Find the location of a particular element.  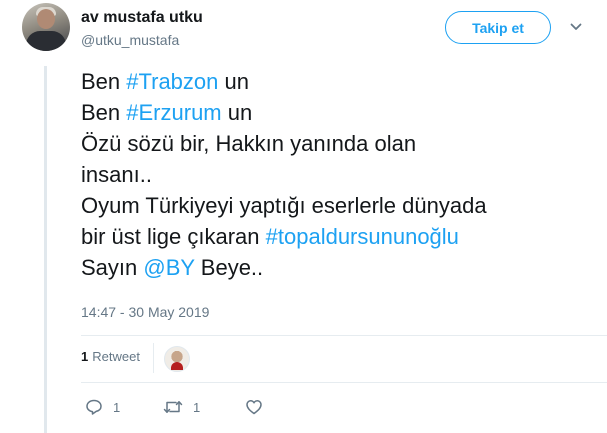

tweet-timestamp: 14:47 - 30 May 2019 is located at coordinates (145, 312).